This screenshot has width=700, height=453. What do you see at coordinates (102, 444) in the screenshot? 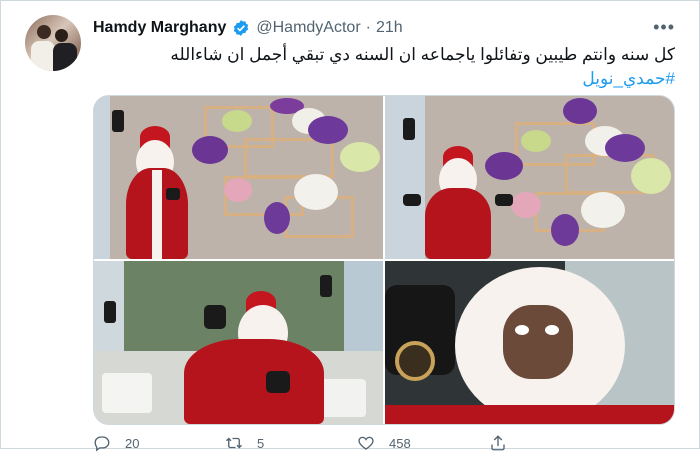
I see `reply-icon` at bounding box center [102, 444].